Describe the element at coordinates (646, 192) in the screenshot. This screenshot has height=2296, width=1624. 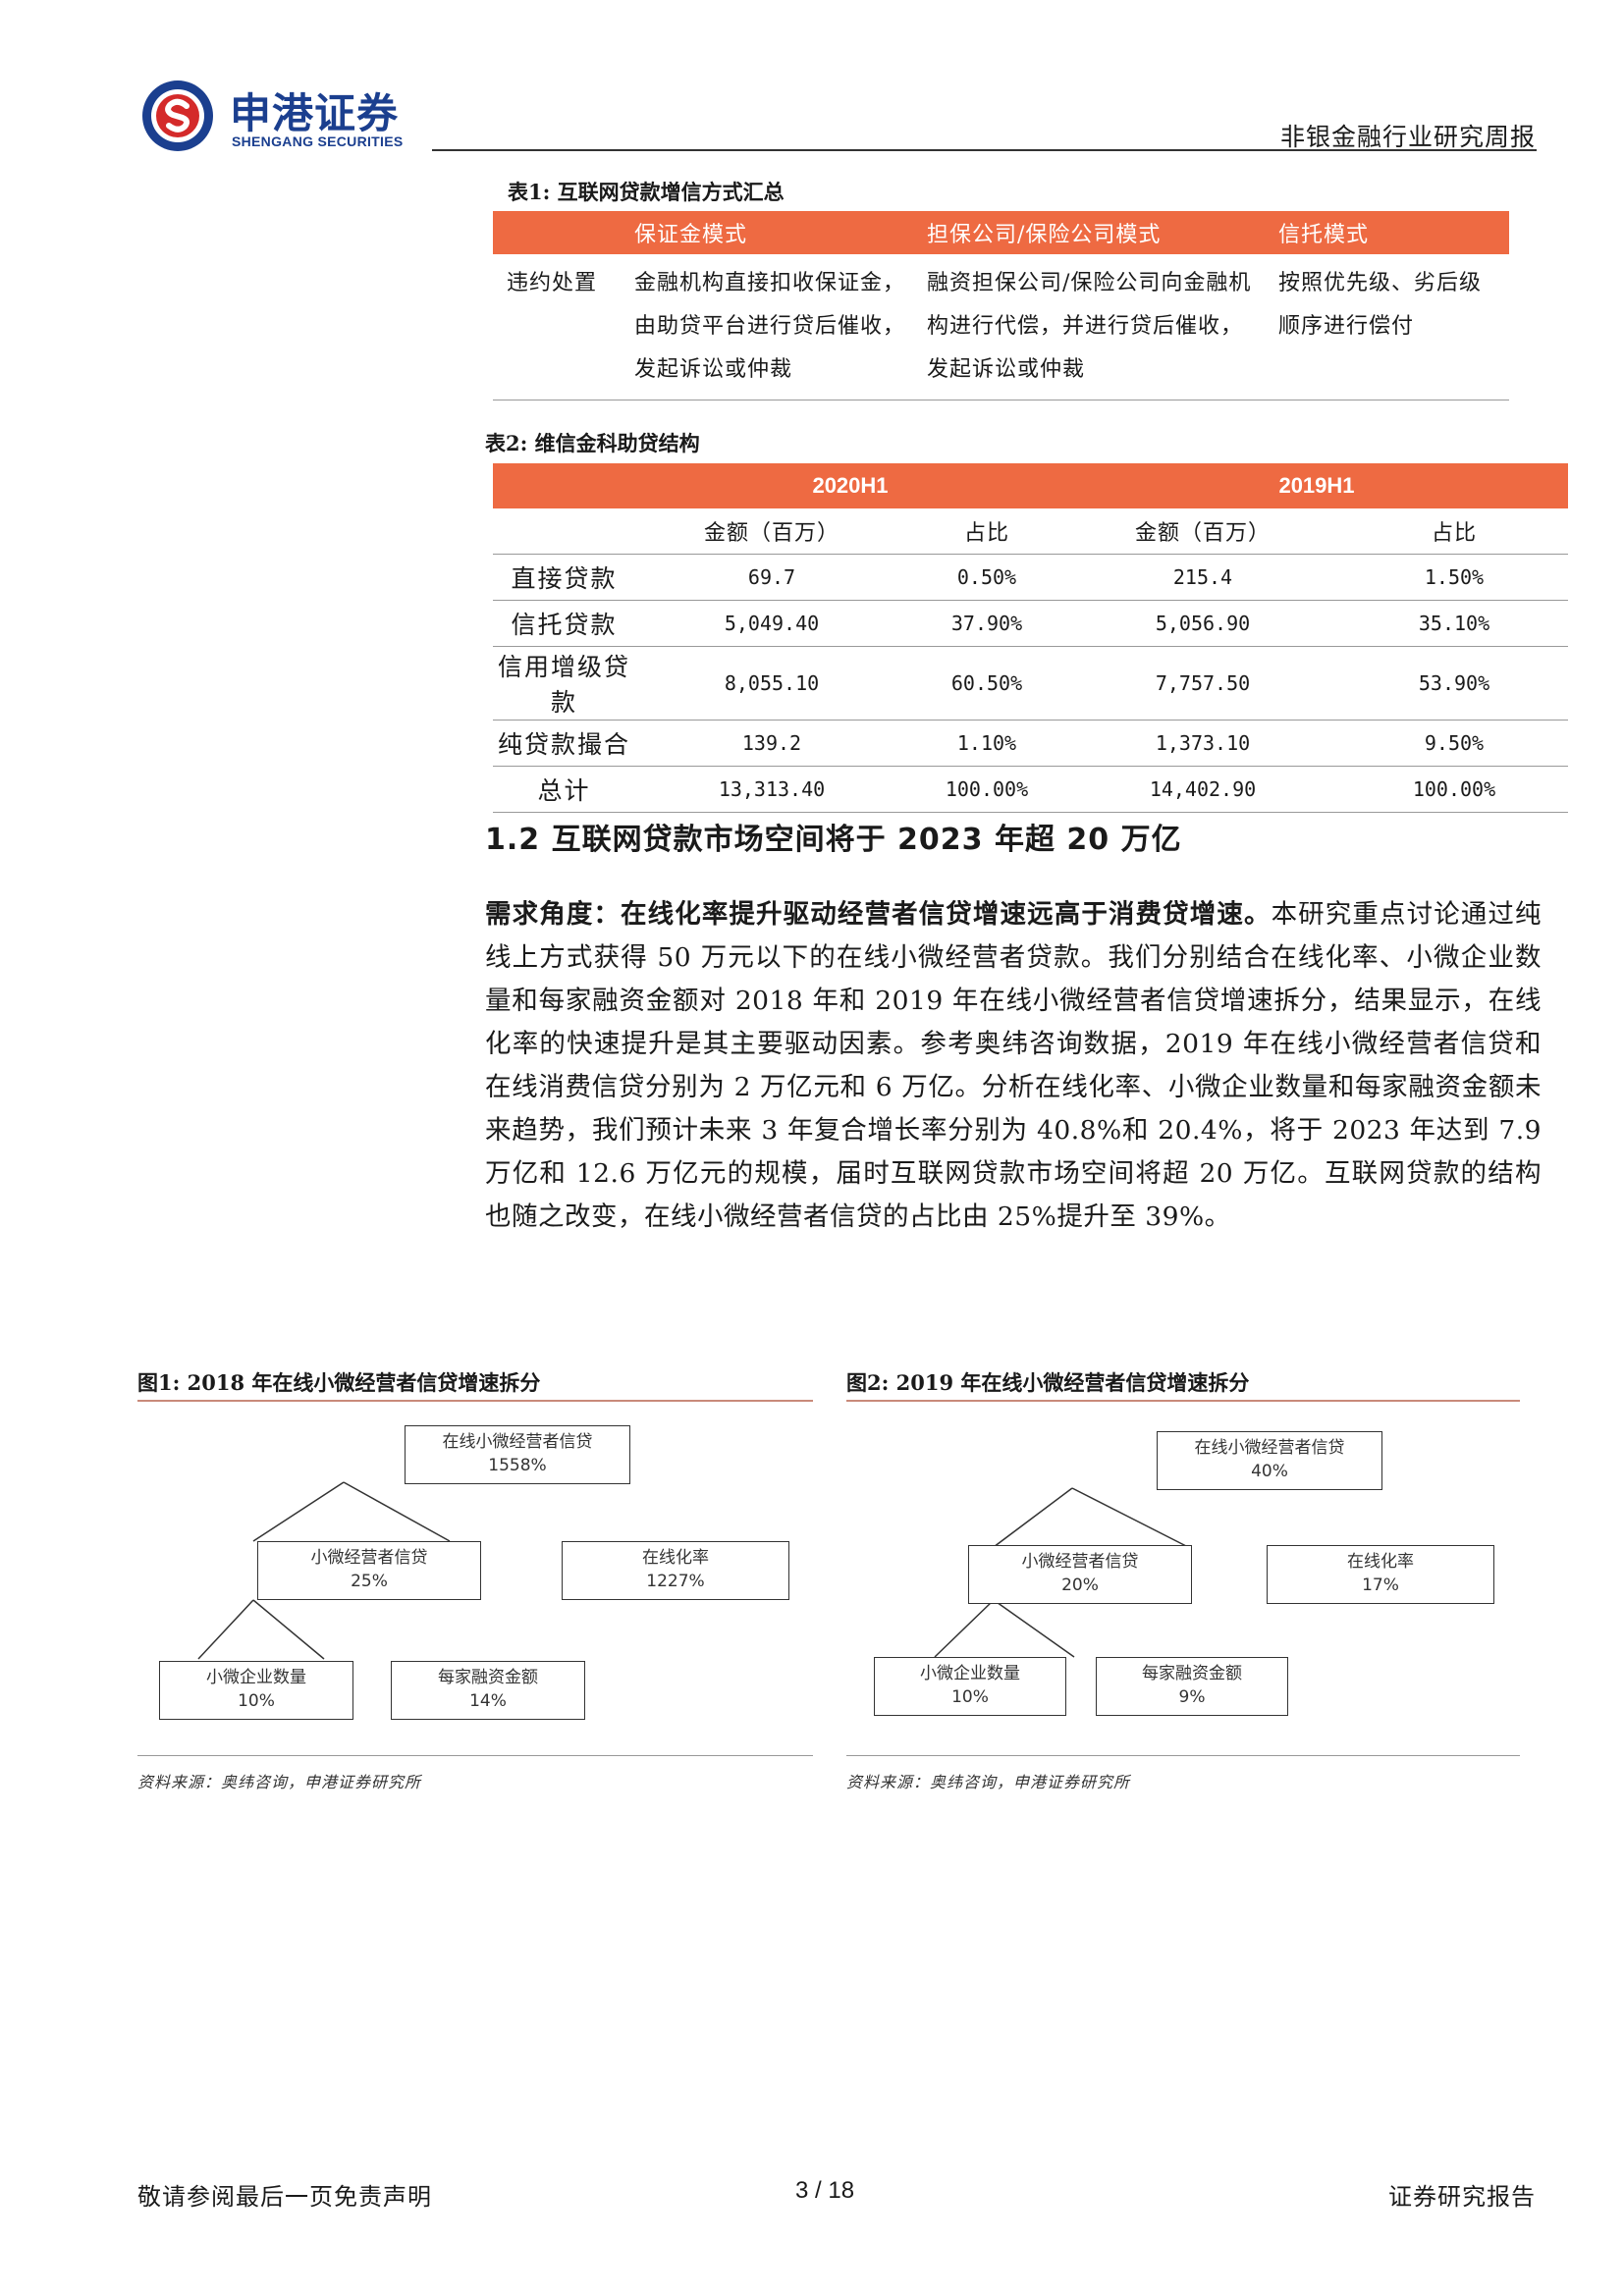
I see `table1-caption: 表1: 互联网贷款增信方式汇总` at that location.